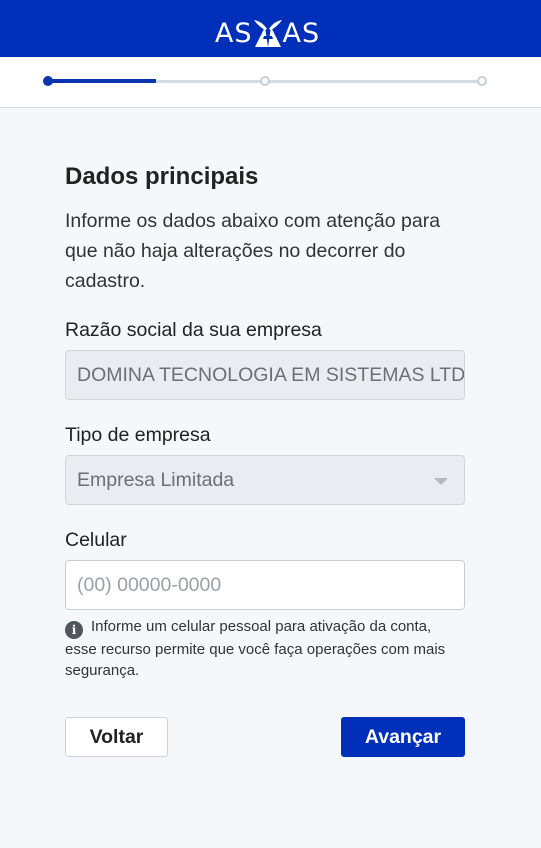 The image size is (541, 848). I want to click on company-type-select: Empresa Limitada, so click(265, 480).